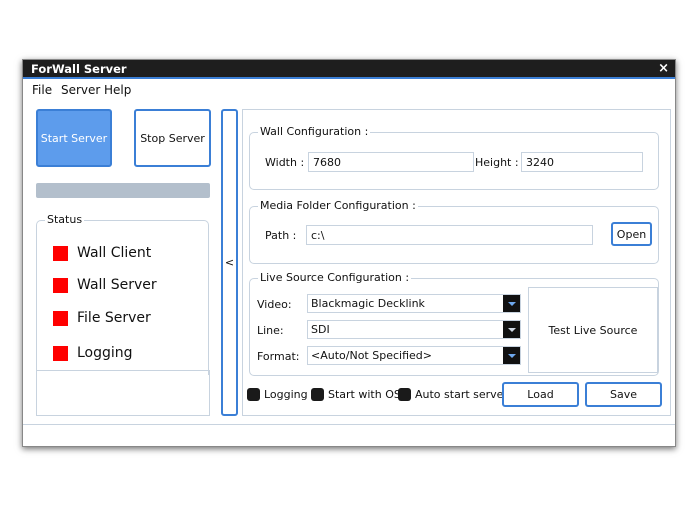  What do you see at coordinates (349, 90) in the screenshot?
I see `menu-bar: File Server Help` at bounding box center [349, 90].